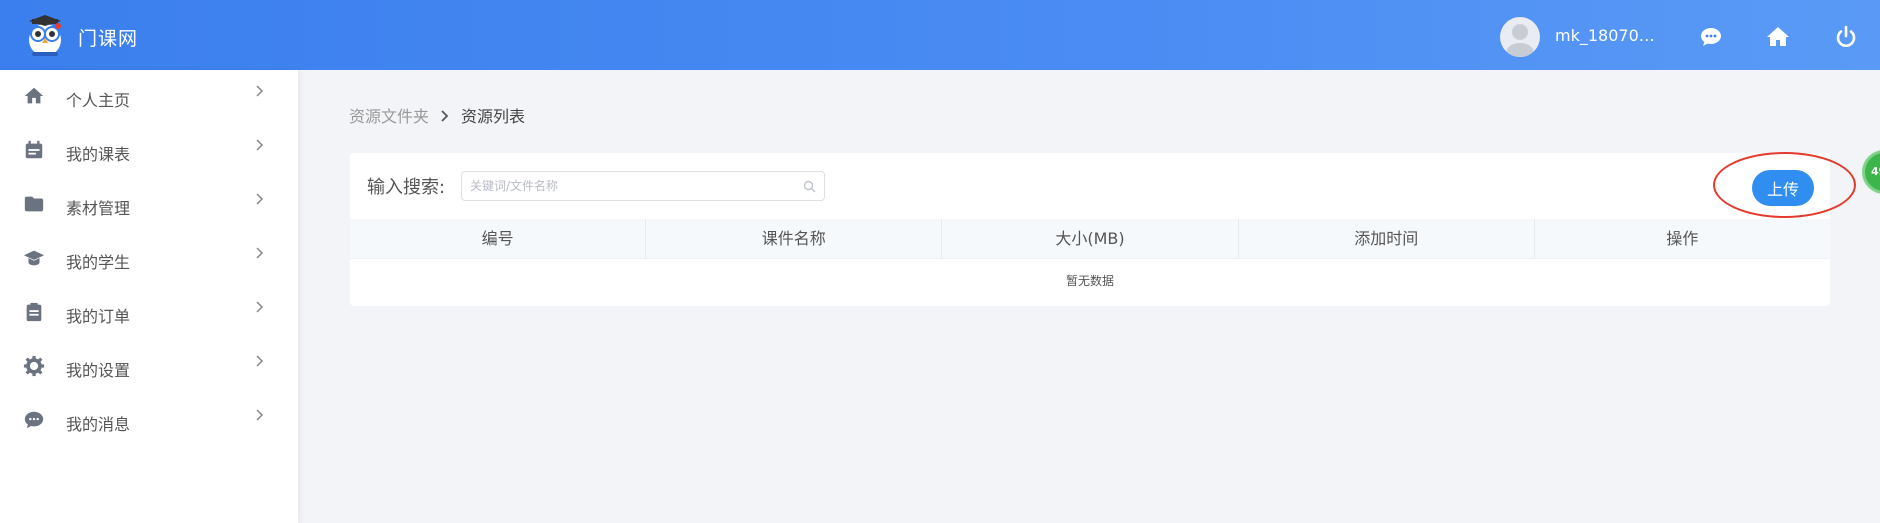 This screenshot has width=1880, height=523. I want to click on sidebar-item-orders: 我的订单, so click(149, 313).